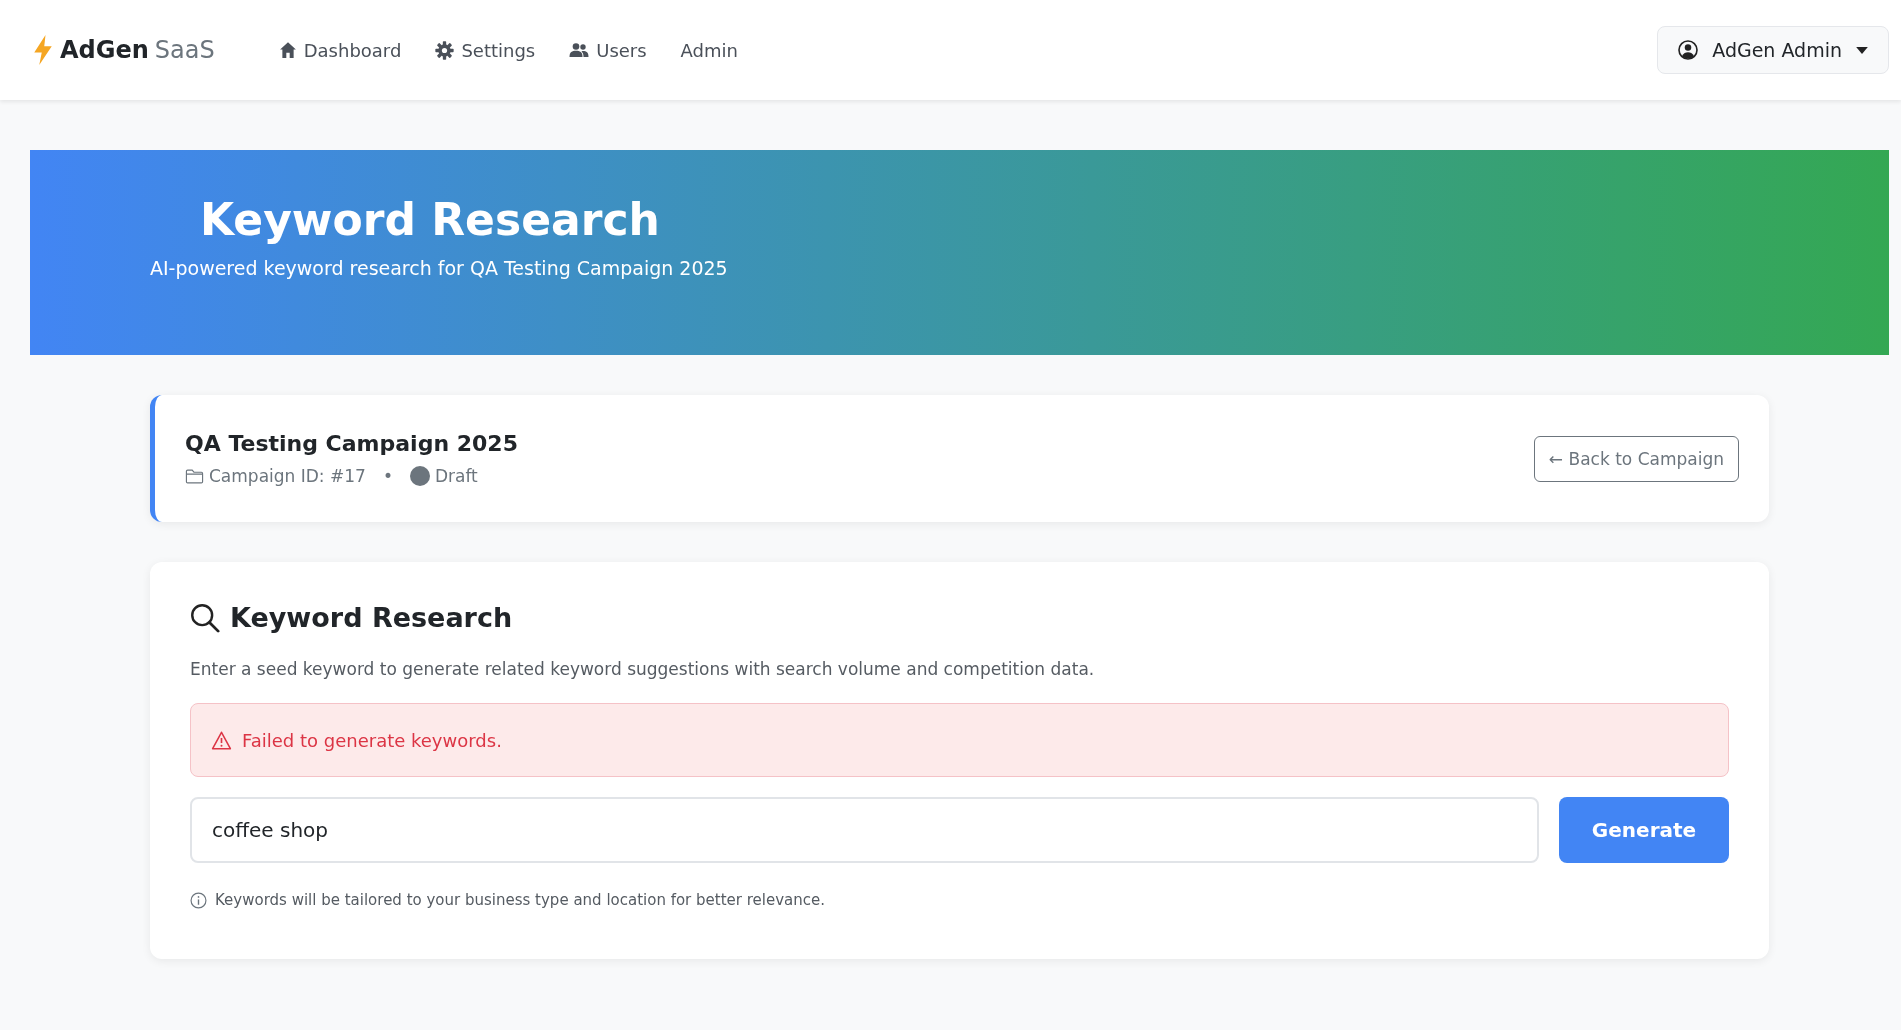  I want to click on caret-icon, so click(1862, 50).